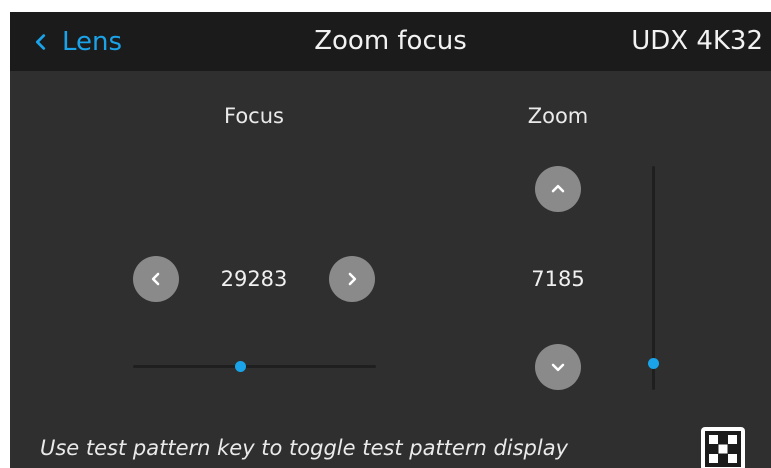 This screenshot has width=771, height=468. What do you see at coordinates (723, 447) in the screenshot?
I see `test-pattern-icon` at bounding box center [723, 447].